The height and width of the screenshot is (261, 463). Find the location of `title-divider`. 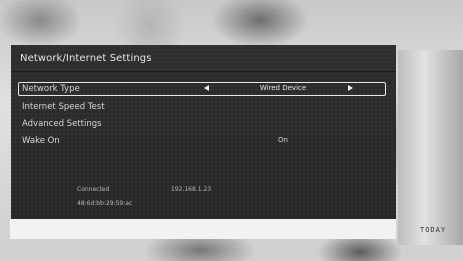

title-divider is located at coordinates (203, 71).